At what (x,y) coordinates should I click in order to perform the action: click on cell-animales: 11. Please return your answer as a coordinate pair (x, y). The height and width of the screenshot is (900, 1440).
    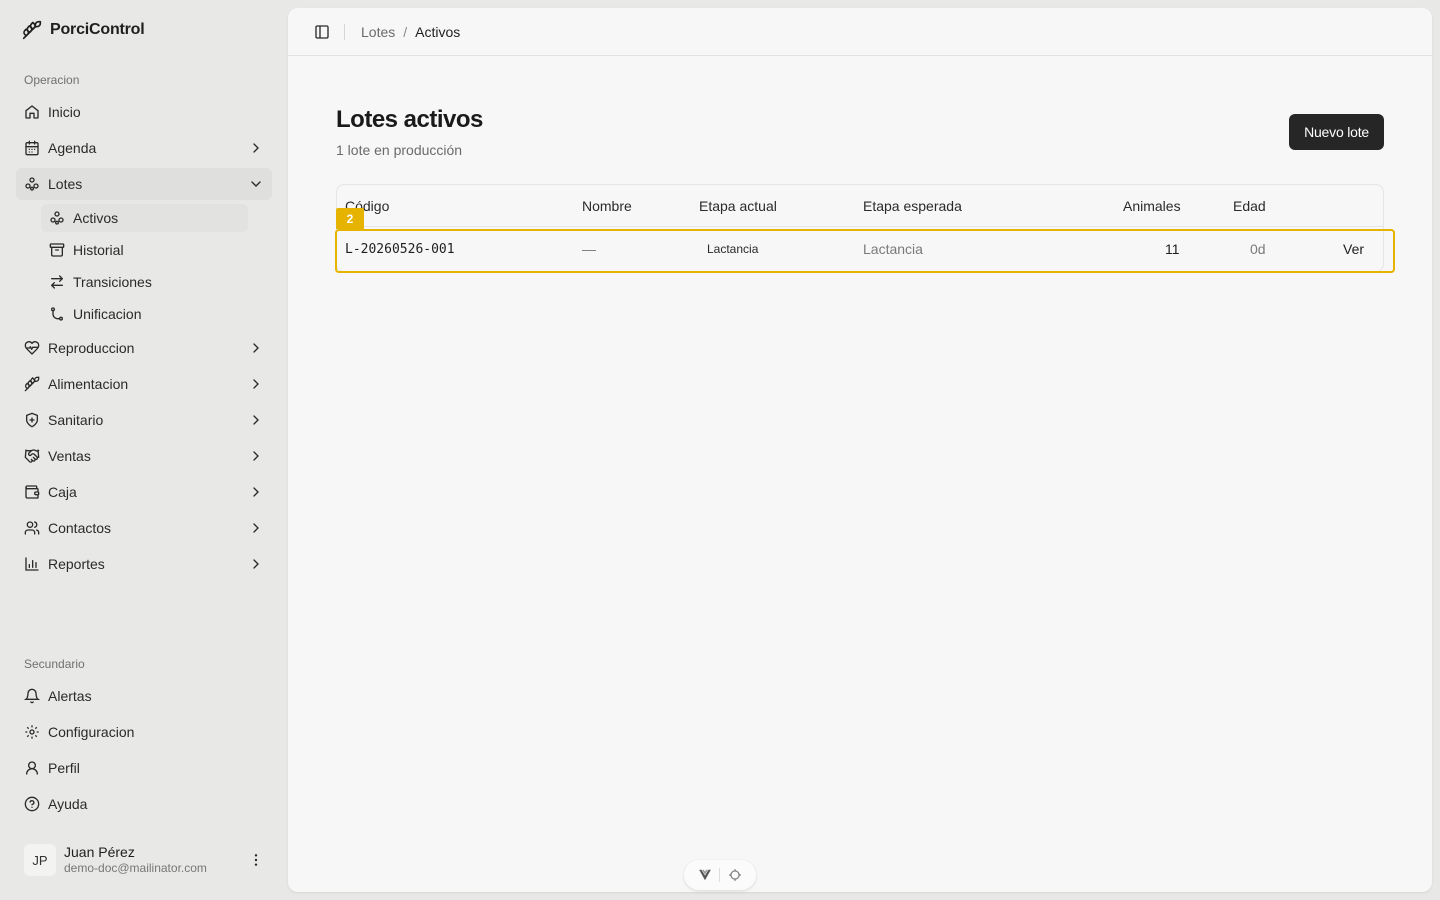
    Looking at the image, I should click on (1172, 249).